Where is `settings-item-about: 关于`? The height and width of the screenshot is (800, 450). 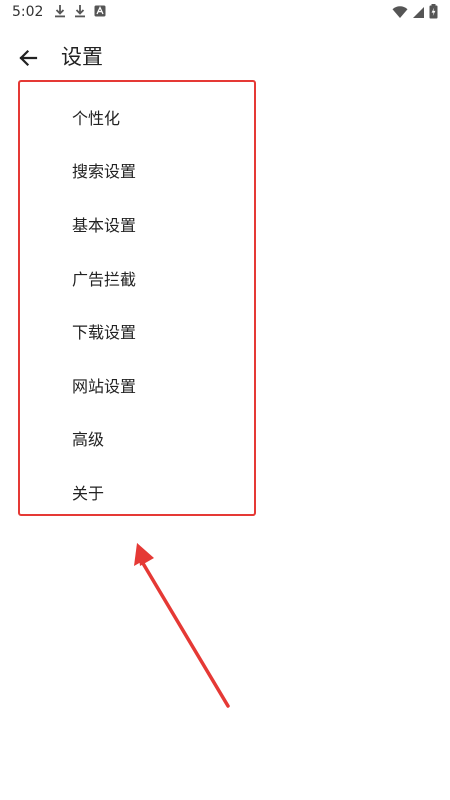
settings-item-about: 关于 is located at coordinates (137, 492).